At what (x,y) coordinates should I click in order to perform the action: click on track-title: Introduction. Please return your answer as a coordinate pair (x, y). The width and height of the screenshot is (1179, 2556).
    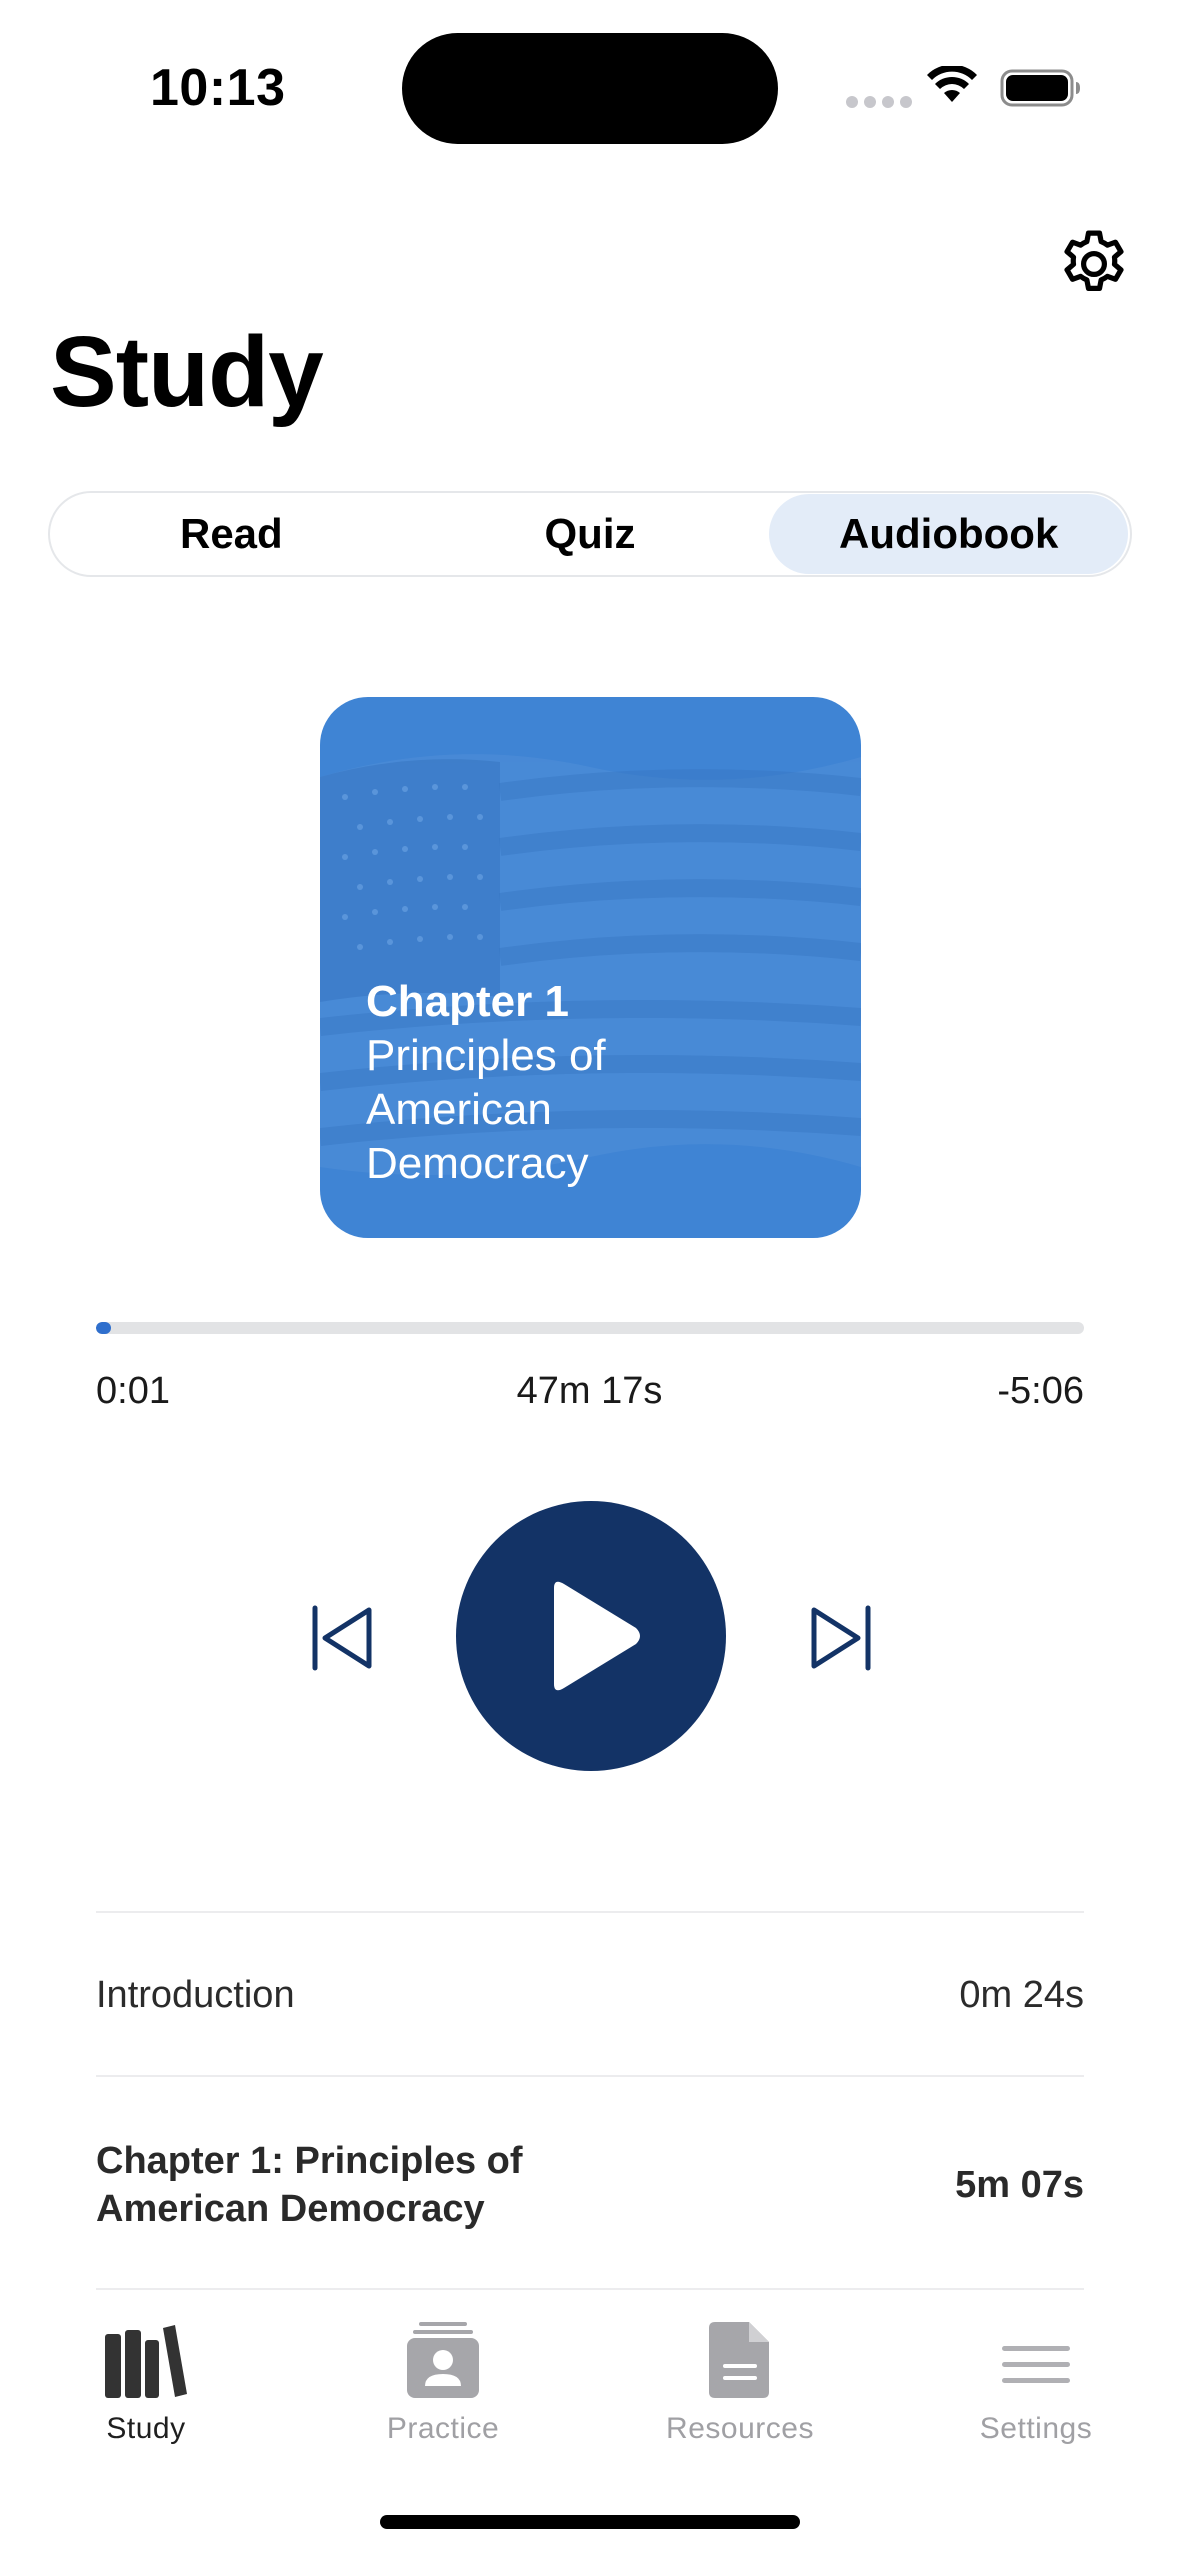
    Looking at the image, I should click on (195, 1994).